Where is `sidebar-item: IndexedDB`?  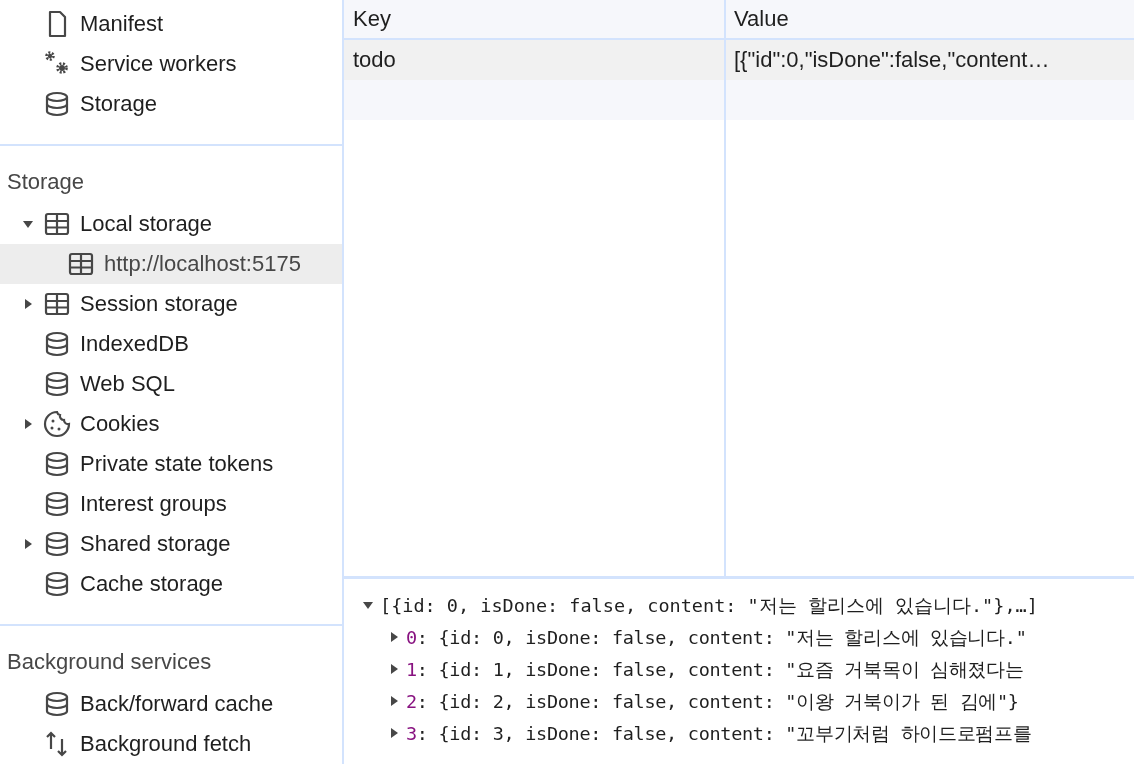 sidebar-item: IndexedDB is located at coordinates (171, 344).